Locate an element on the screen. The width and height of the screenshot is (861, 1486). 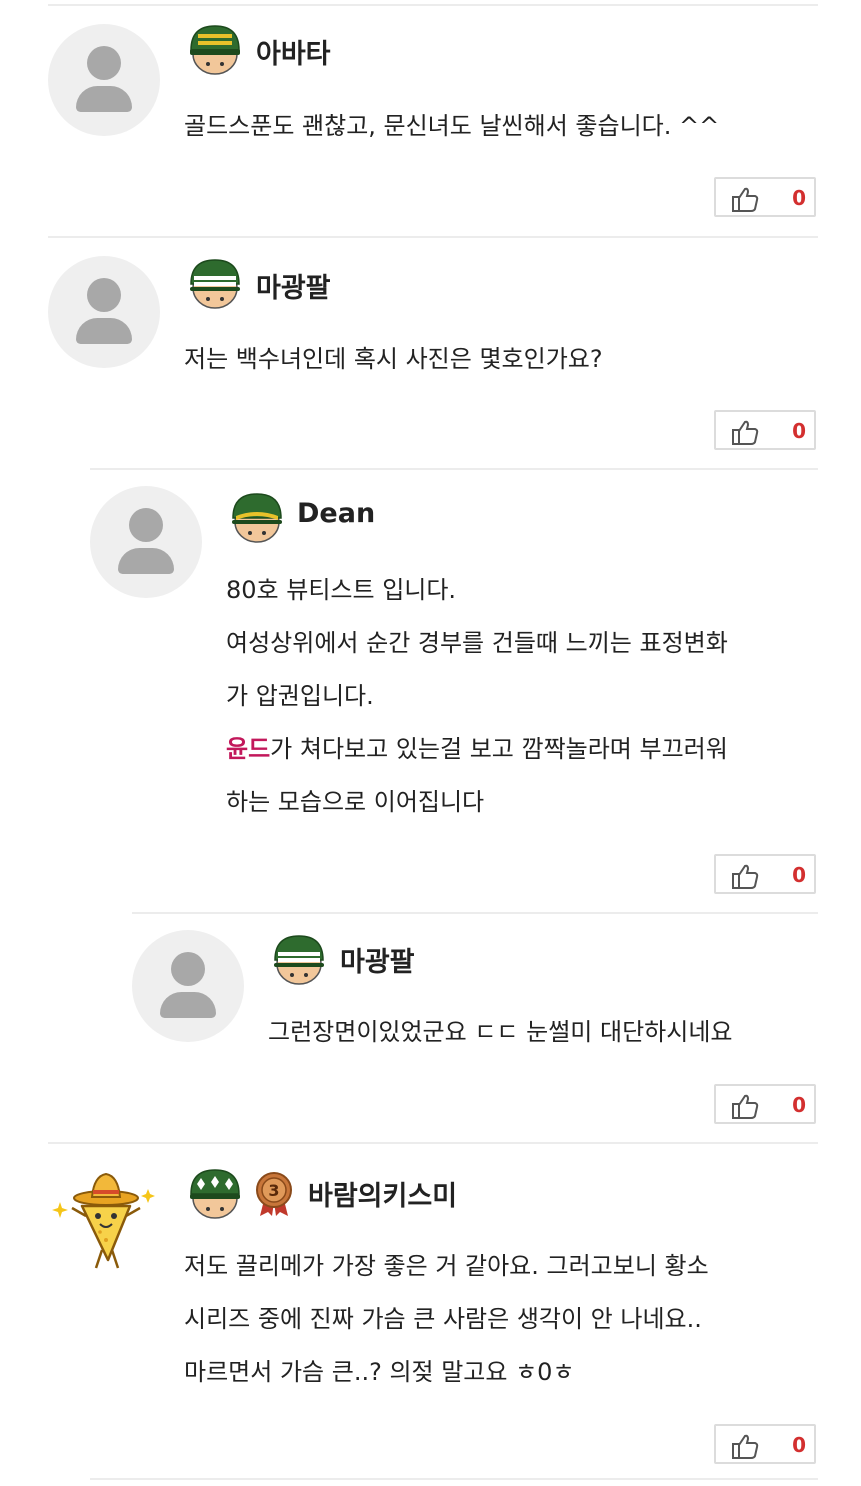
comment-line: 80호 뷰티스트 입니다. is located at coordinates (341, 590).